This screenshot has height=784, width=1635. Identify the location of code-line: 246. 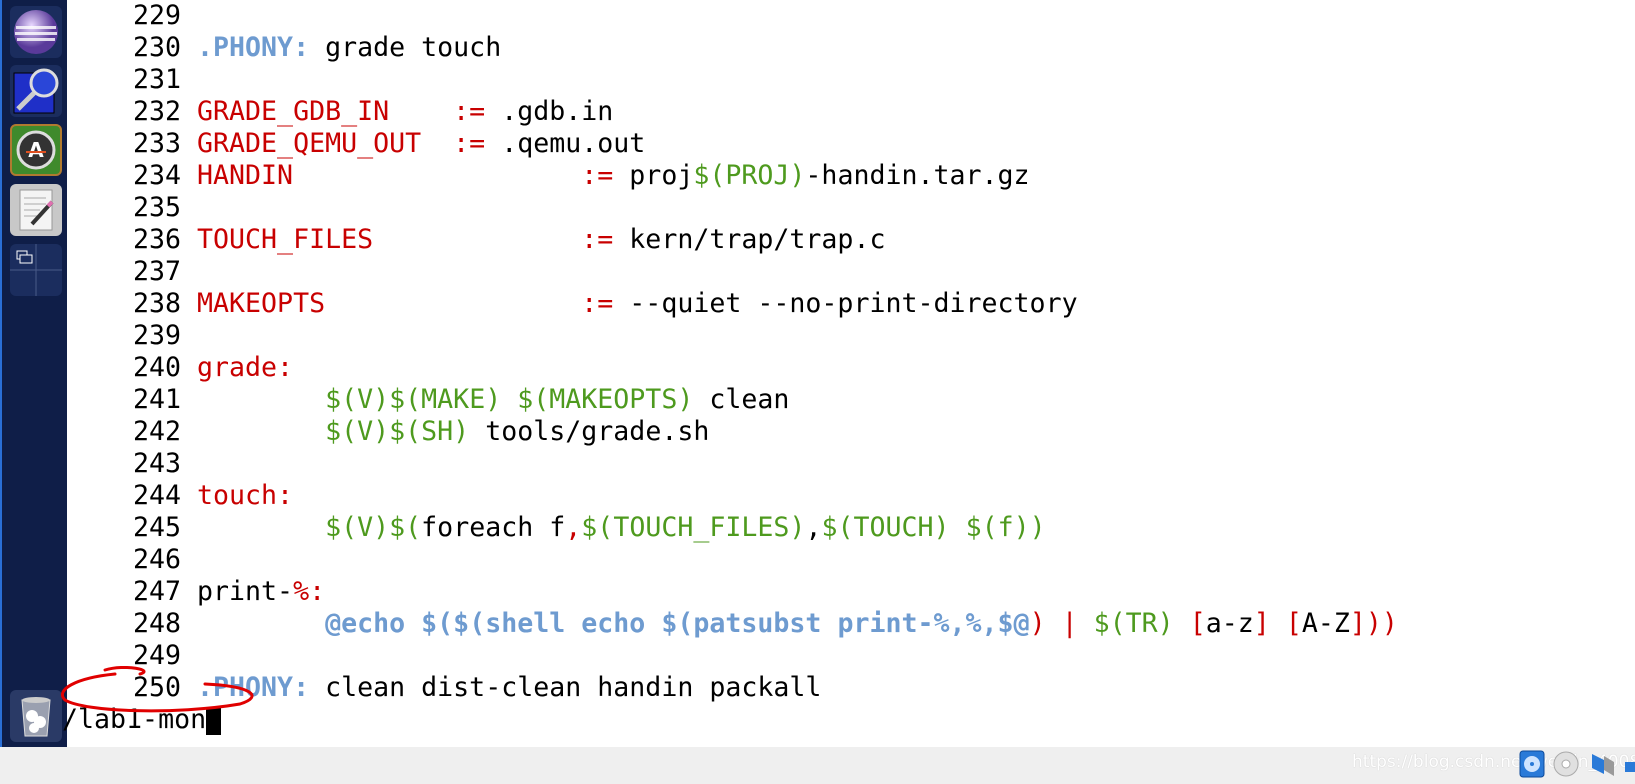
(165, 560).